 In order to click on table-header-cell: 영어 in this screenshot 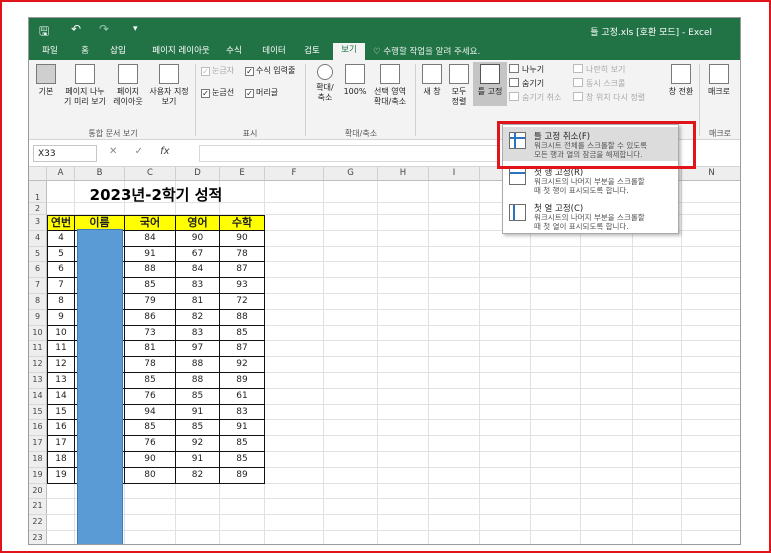, I will do `click(197, 223)`.